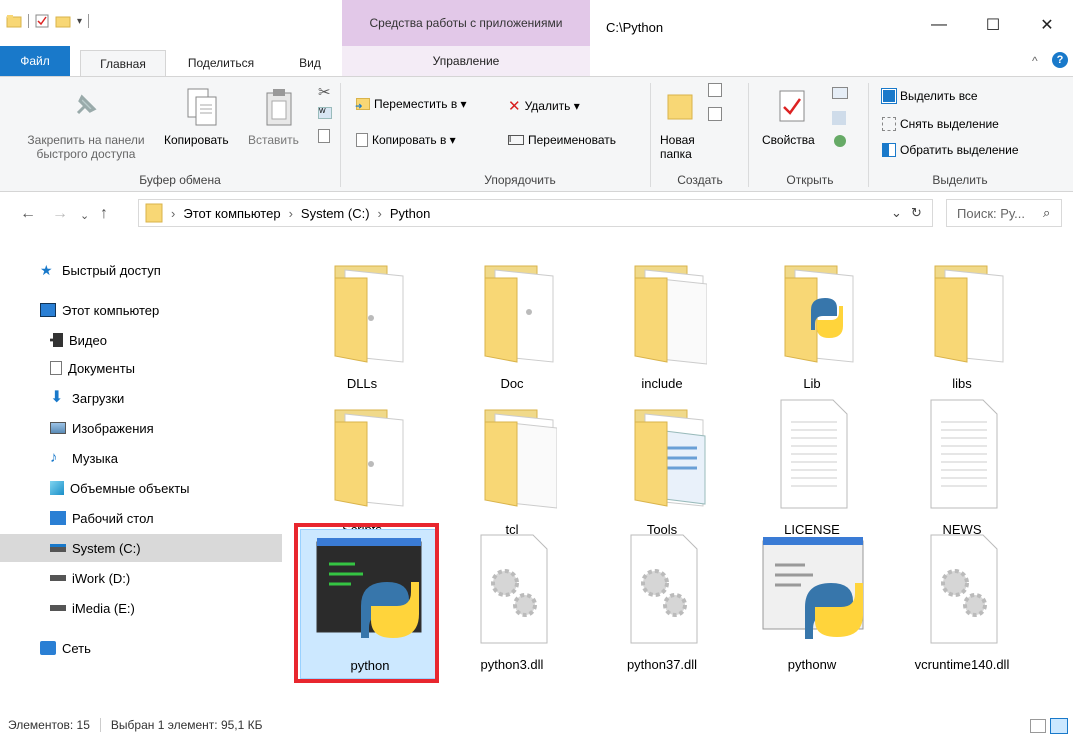 The image size is (1073, 739). Describe the element at coordinates (369, 588) in the screenshot. I see `python-exe-icon` at that location.